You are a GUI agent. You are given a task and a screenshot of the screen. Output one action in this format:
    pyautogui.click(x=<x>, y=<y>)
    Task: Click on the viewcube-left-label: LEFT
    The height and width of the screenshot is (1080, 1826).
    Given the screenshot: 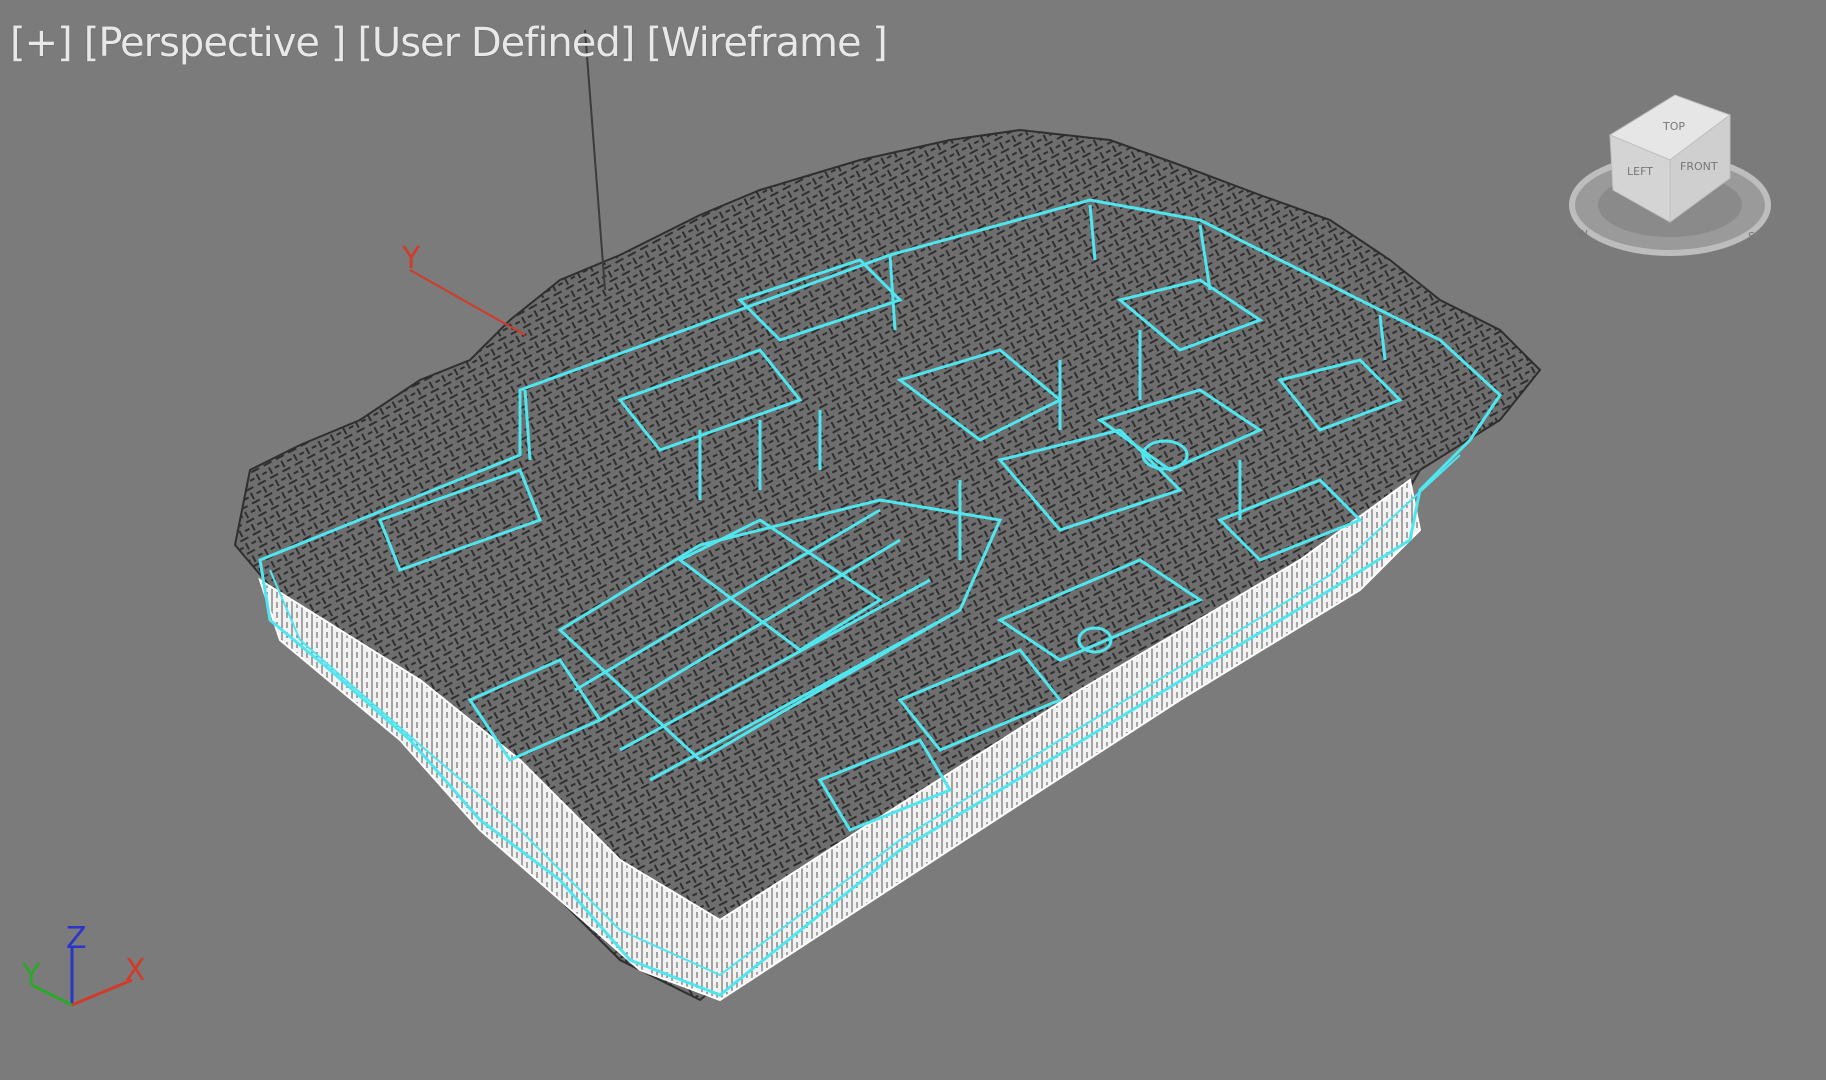 What is the action you would take?
    pyautogui.click(x=1640, y=171)
    